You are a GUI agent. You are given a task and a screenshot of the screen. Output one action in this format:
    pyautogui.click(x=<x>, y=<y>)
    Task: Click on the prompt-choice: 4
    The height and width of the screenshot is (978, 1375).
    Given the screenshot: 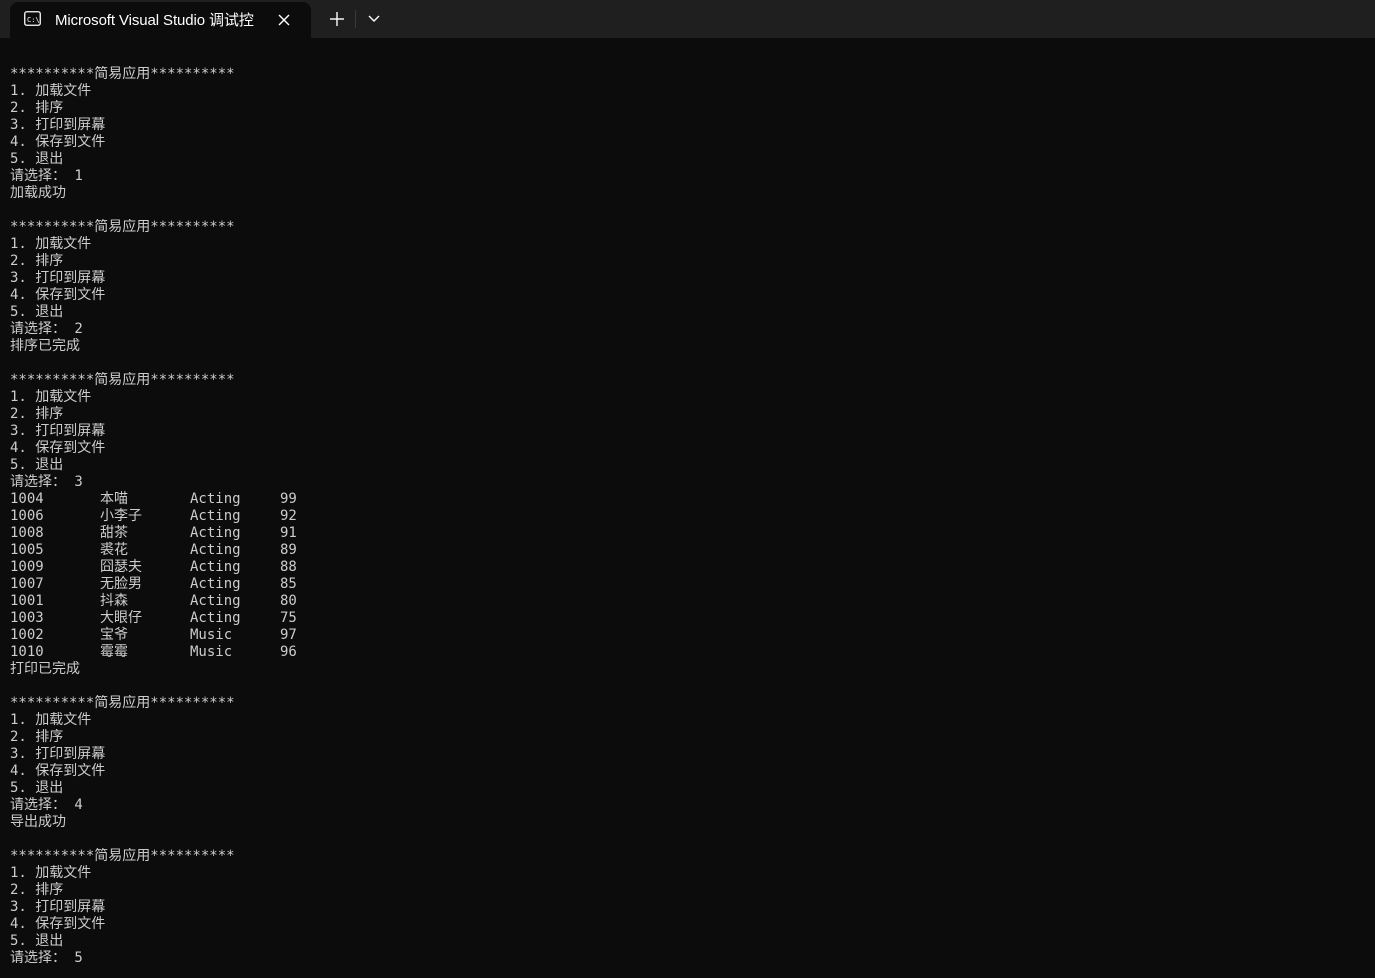 What is the action you would take?
    pyautogui.click(x=74, y=805)
    